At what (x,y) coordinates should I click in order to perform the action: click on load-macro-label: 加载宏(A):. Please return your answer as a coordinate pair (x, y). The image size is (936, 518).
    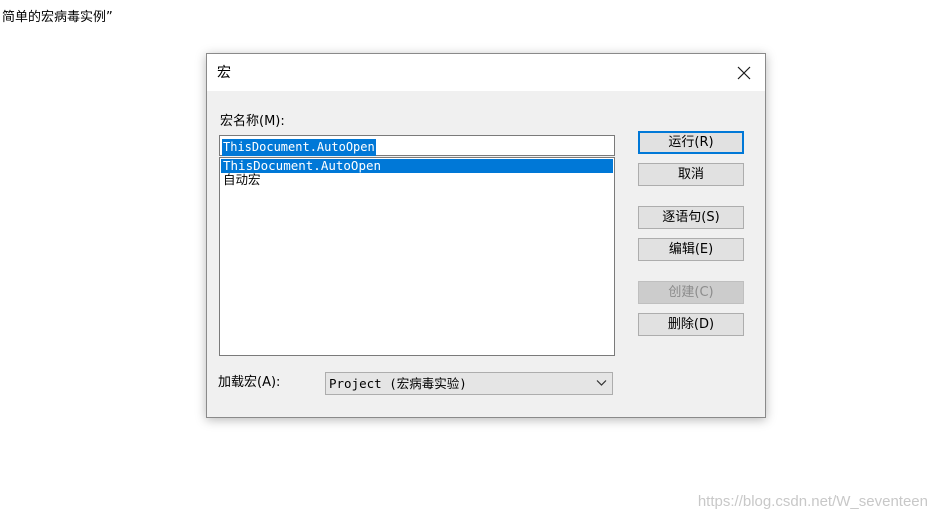
    Looking at the image, I should click on (249, 382).